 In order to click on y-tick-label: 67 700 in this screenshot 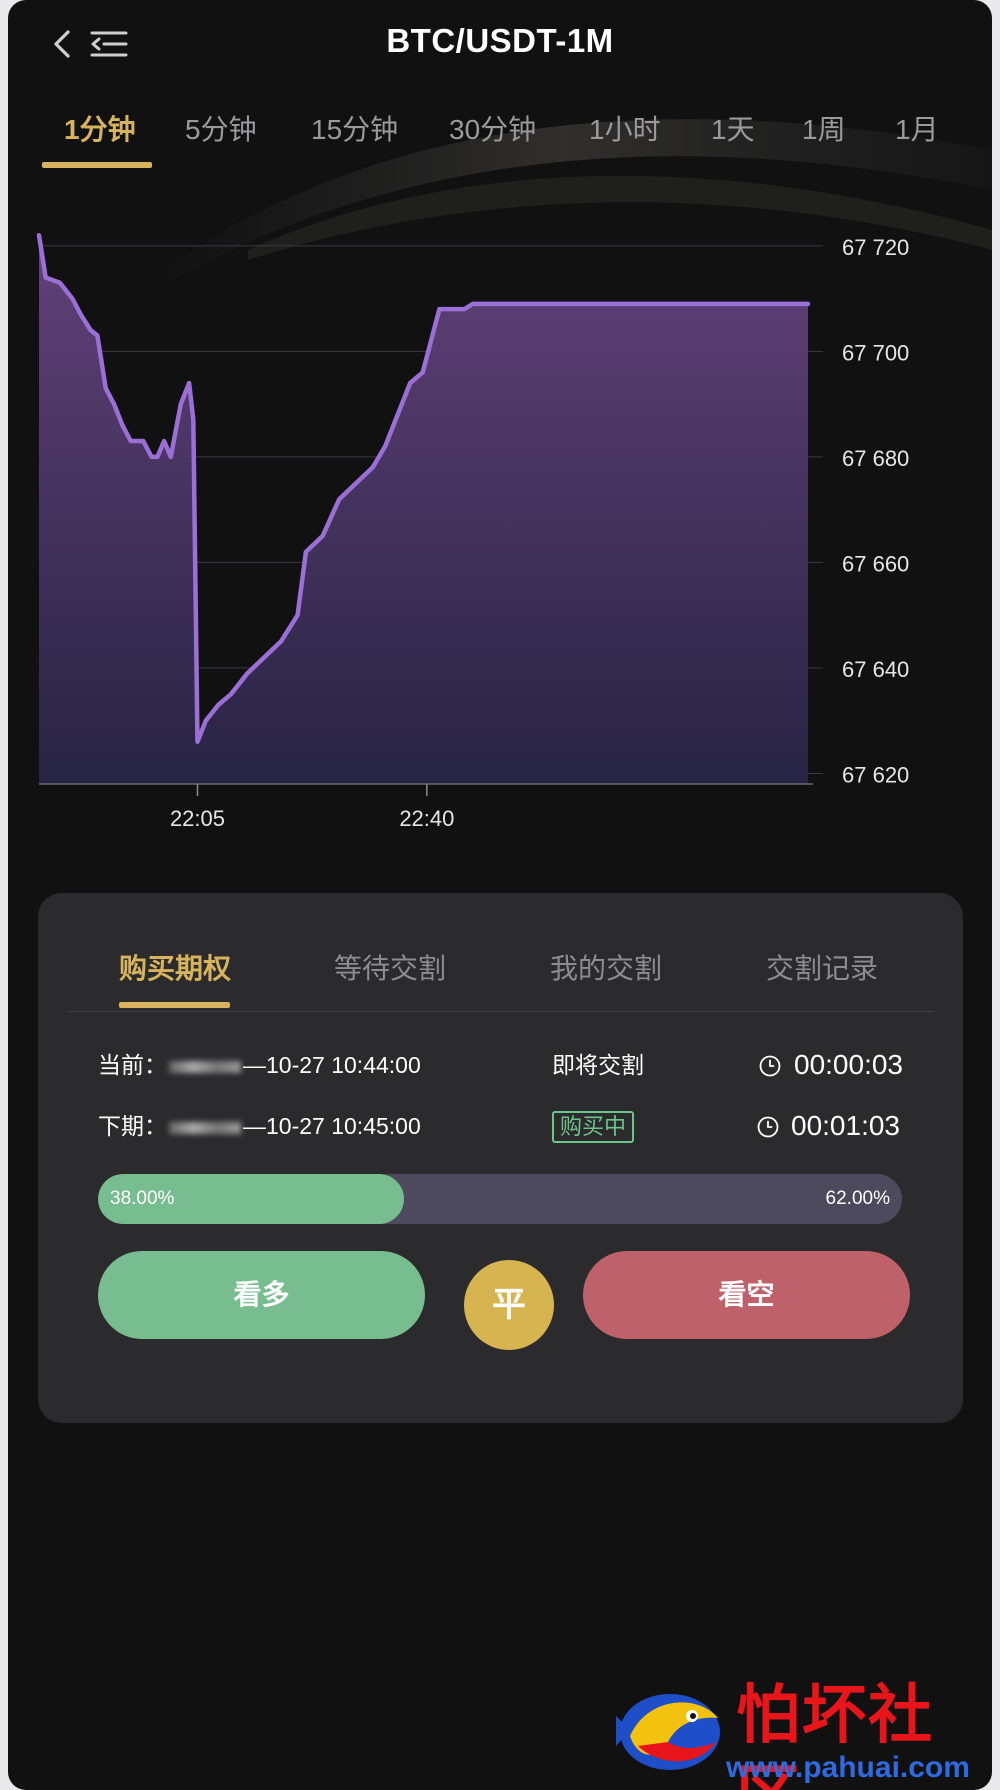, I will do `click(875, 352)`.